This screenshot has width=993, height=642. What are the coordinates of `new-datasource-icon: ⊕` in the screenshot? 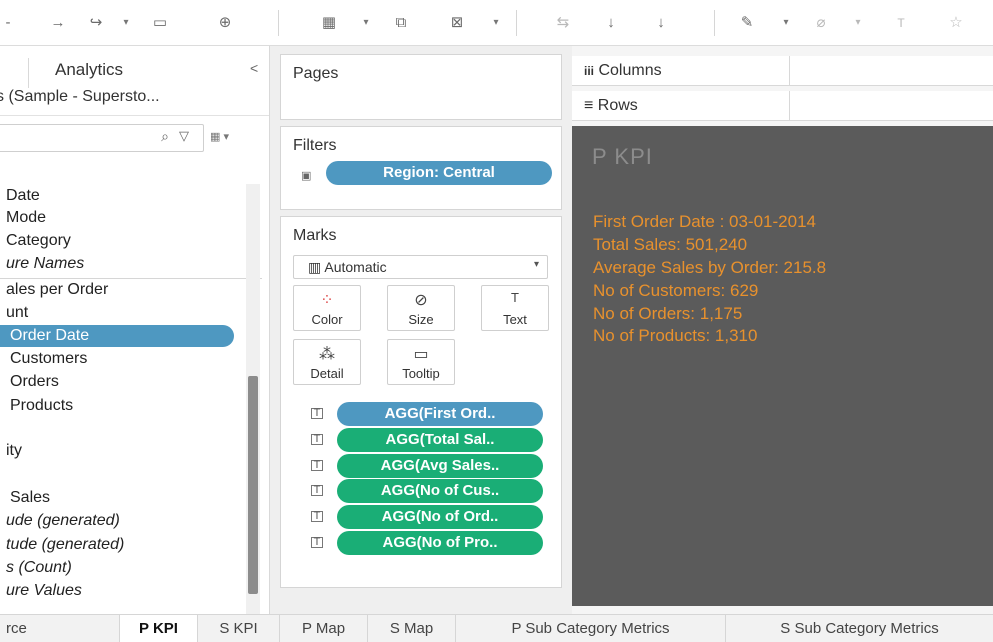 It's located at (225, 23).